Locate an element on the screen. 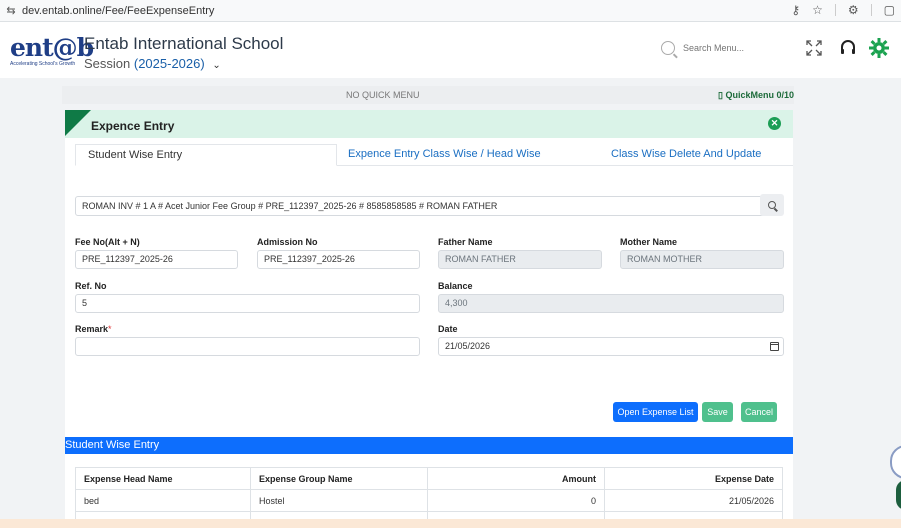  chat-launcher-icon is located at coordinates (898, 495).